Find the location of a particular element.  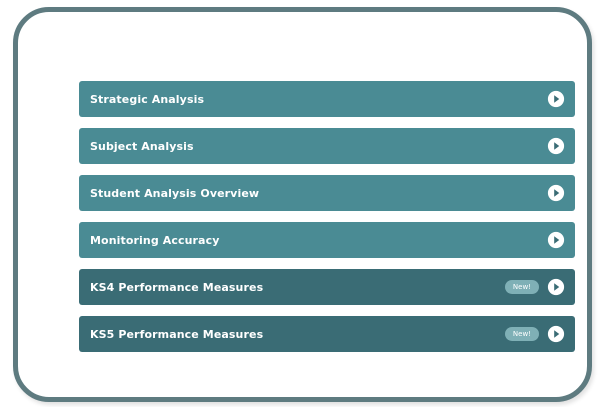

menu-item-ks5-performance-measures: KS5 Performance Measures New! is located at coordinates (327, 334).